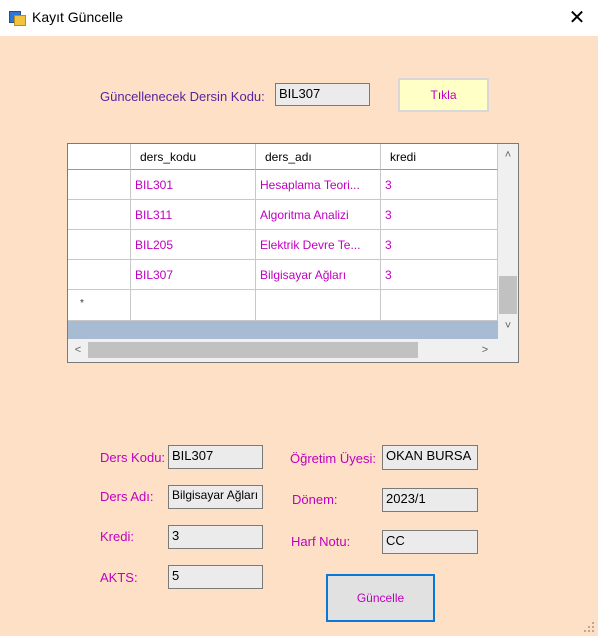 The height and width of the screenshot is (636, 598). Describe the element at coordinates (318, 215) in the screenshot. I see `cell-ders-adi: Algoritma Analizi` at that location.